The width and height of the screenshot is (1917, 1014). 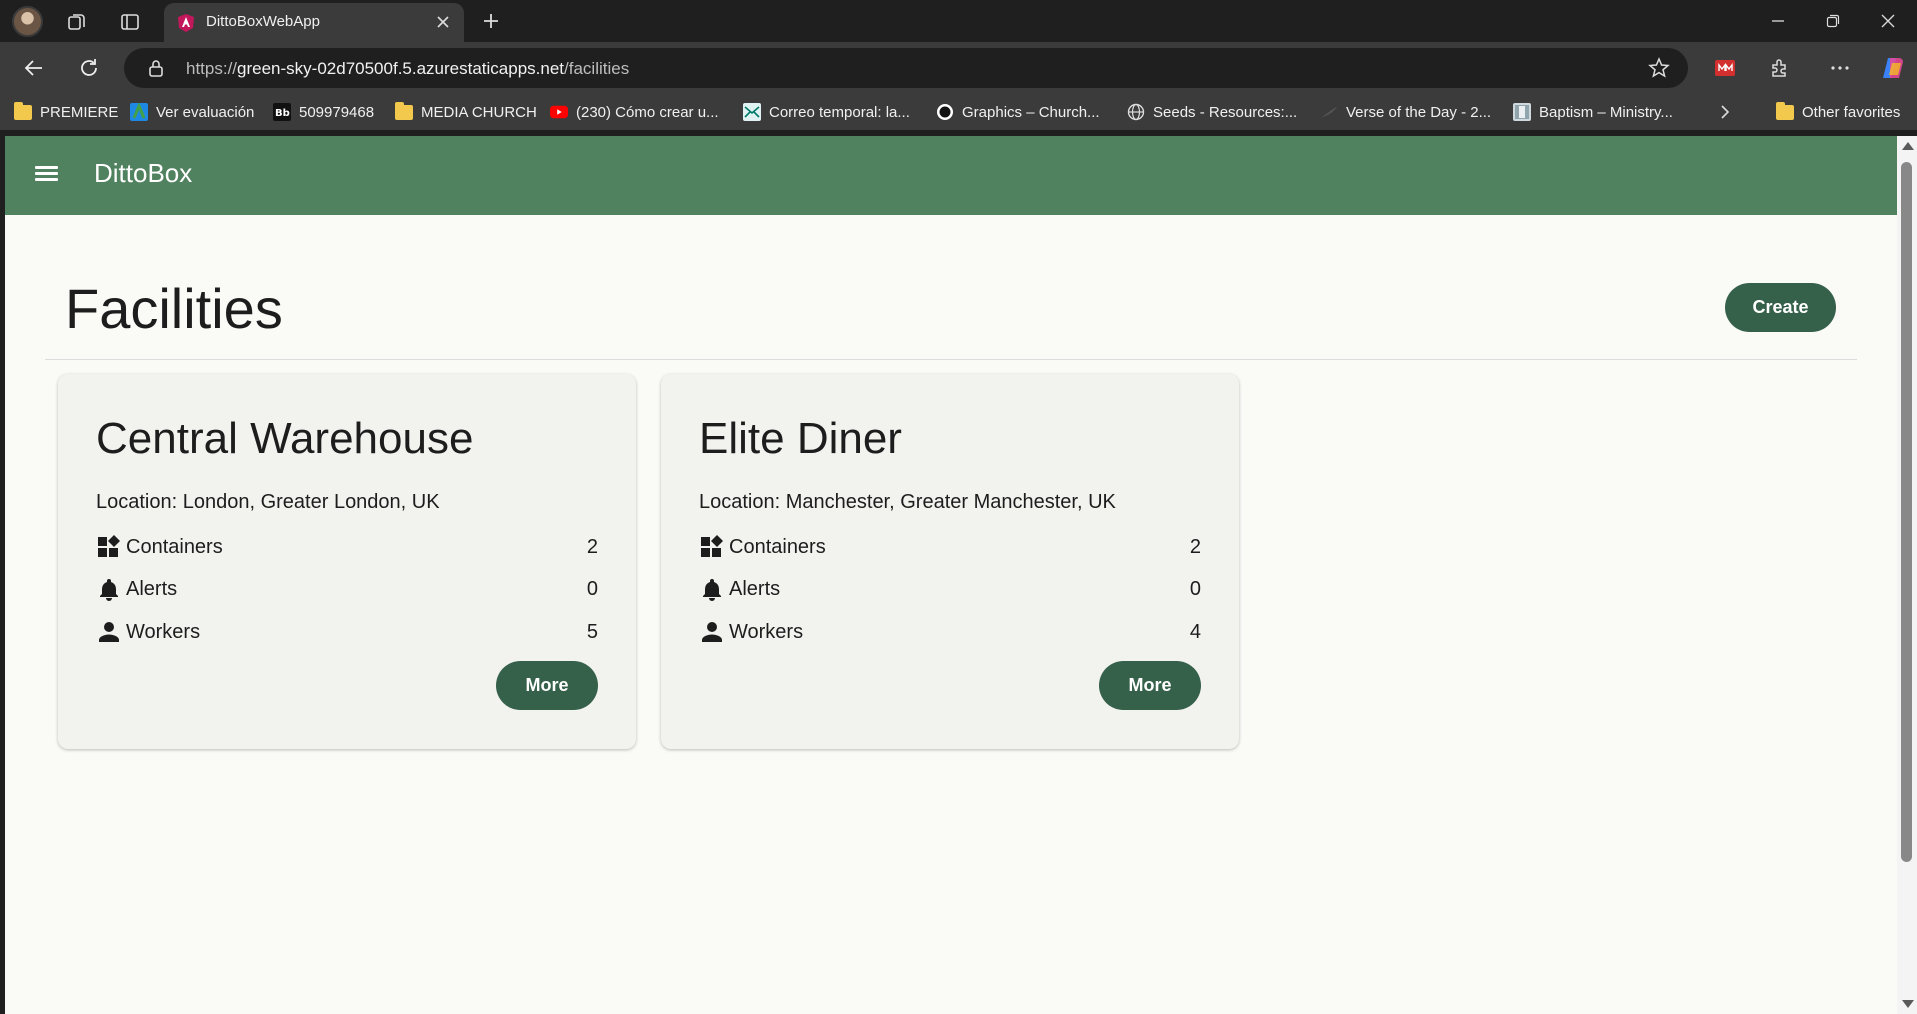 I want to click on vertical-tabs-icon, so click(x=130, y=22).